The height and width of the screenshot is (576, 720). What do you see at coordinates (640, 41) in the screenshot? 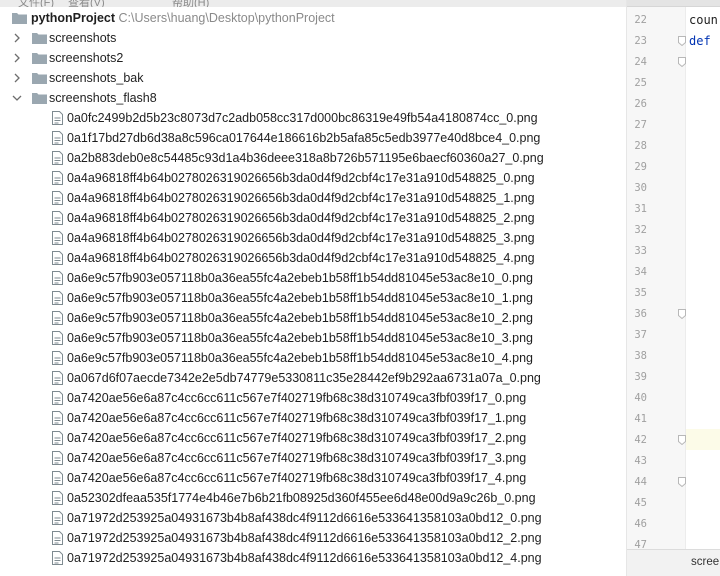
I see `line-number: 23` at bounding box center [640, 41].